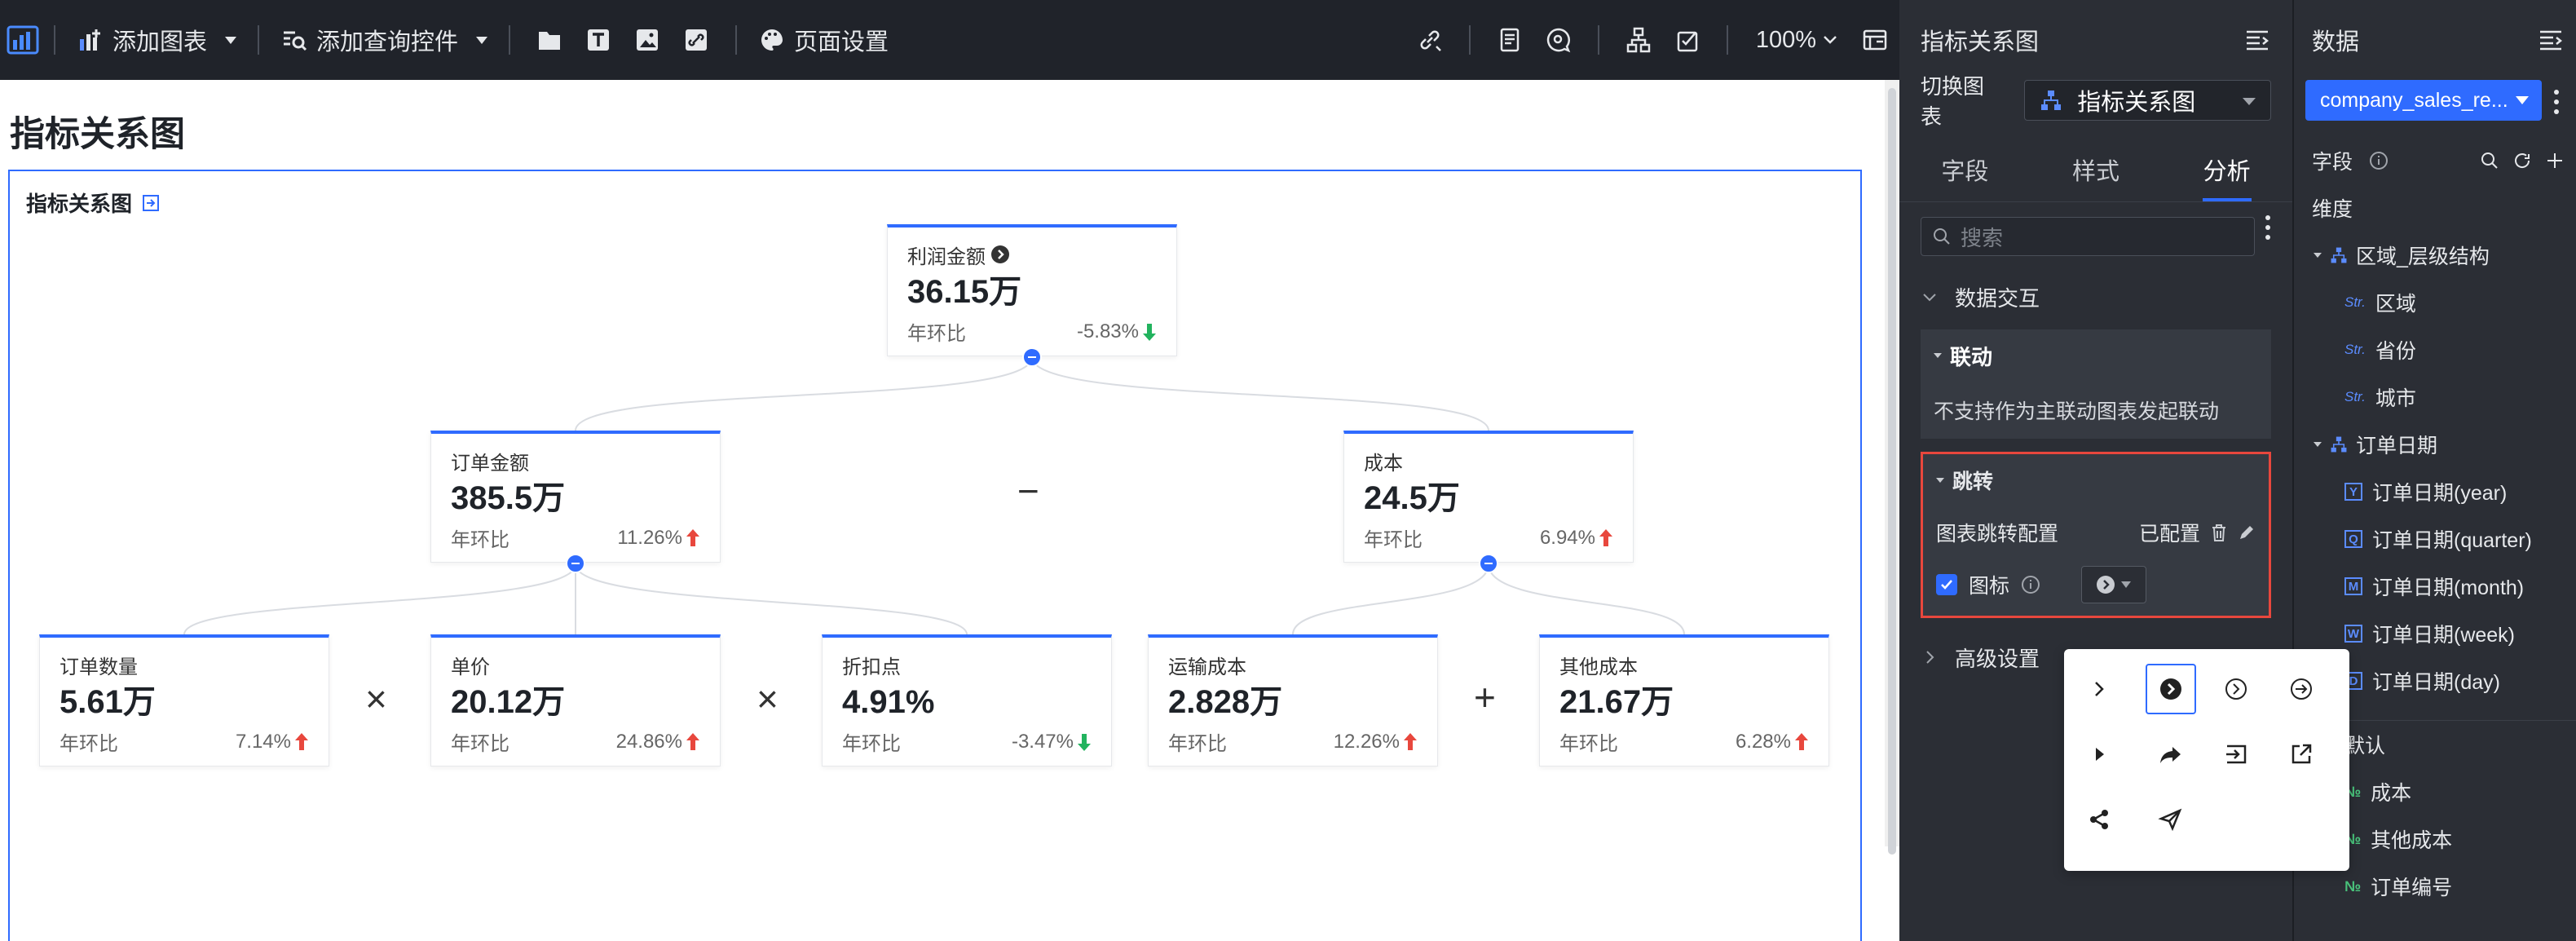 This screenshot has height=941, width=2576. Describe the element at coordinates (2147, 100) in the screenshot. I see `switch-chart-select: 指标关系图` at that location.